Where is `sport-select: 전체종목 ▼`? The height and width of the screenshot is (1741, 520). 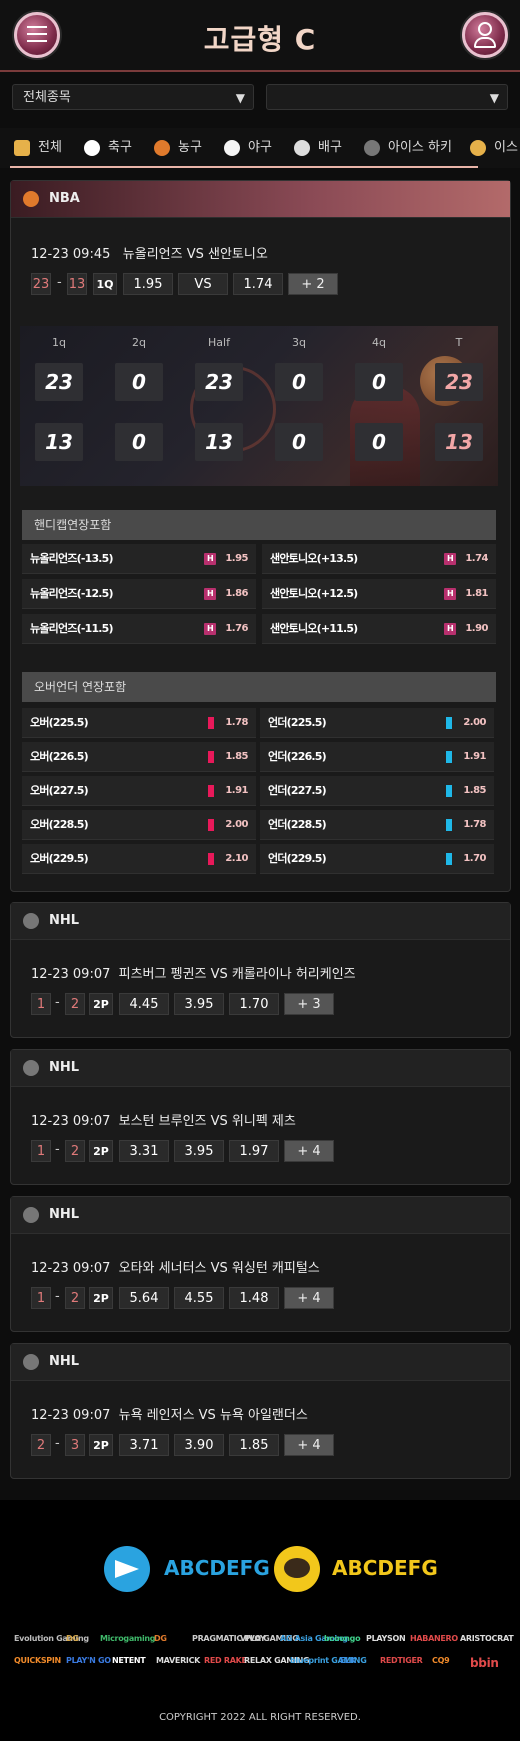
sport-select: 전체종목 ▼ is located at coordinates (133, 97).